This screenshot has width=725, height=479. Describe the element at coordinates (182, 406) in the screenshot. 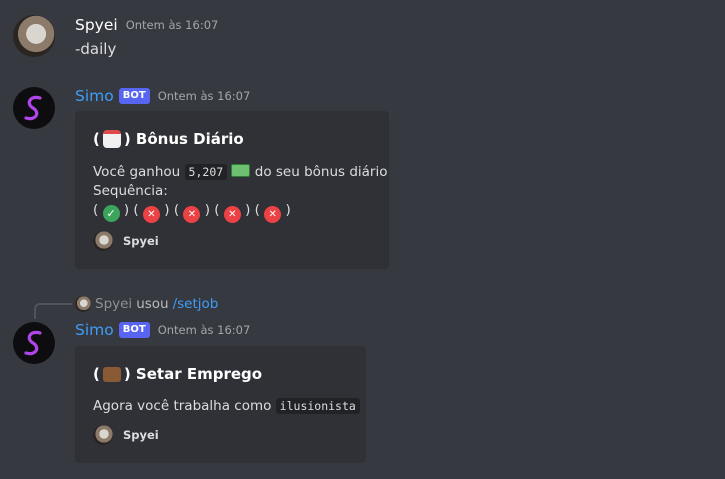

I see `desc-prefix: Agora você trabalha como` at that location.